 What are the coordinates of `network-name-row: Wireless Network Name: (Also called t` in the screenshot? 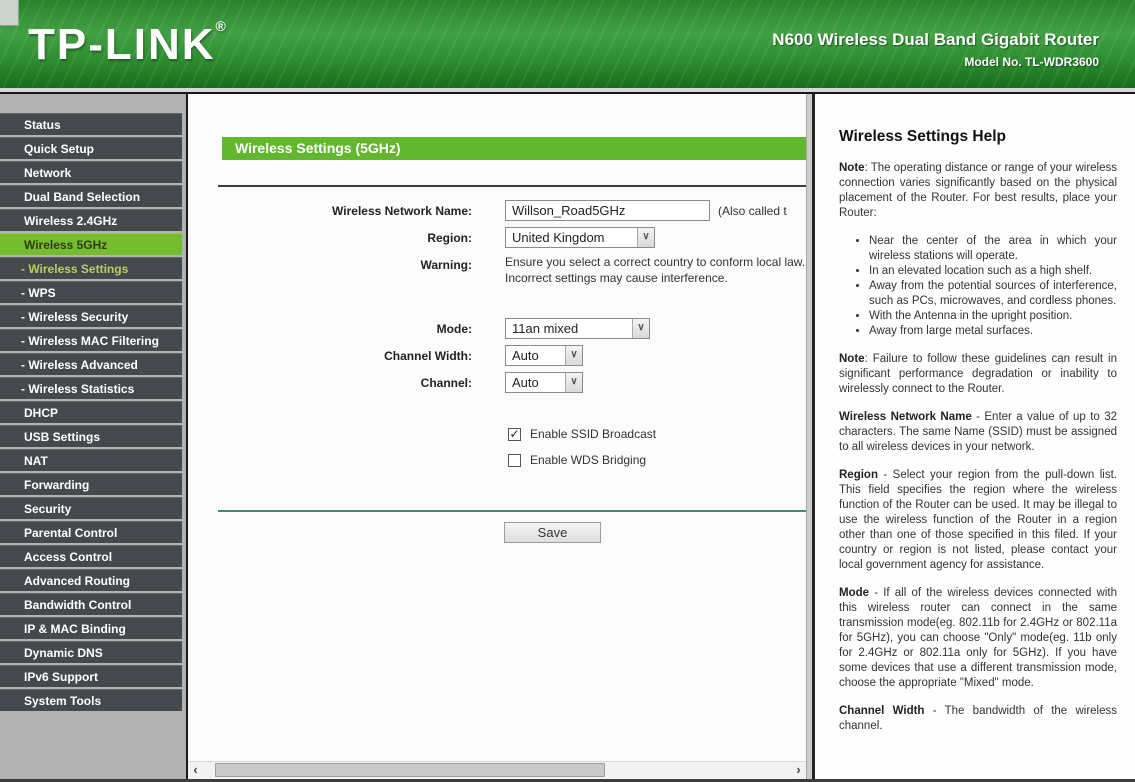 It's located at (497, 210).